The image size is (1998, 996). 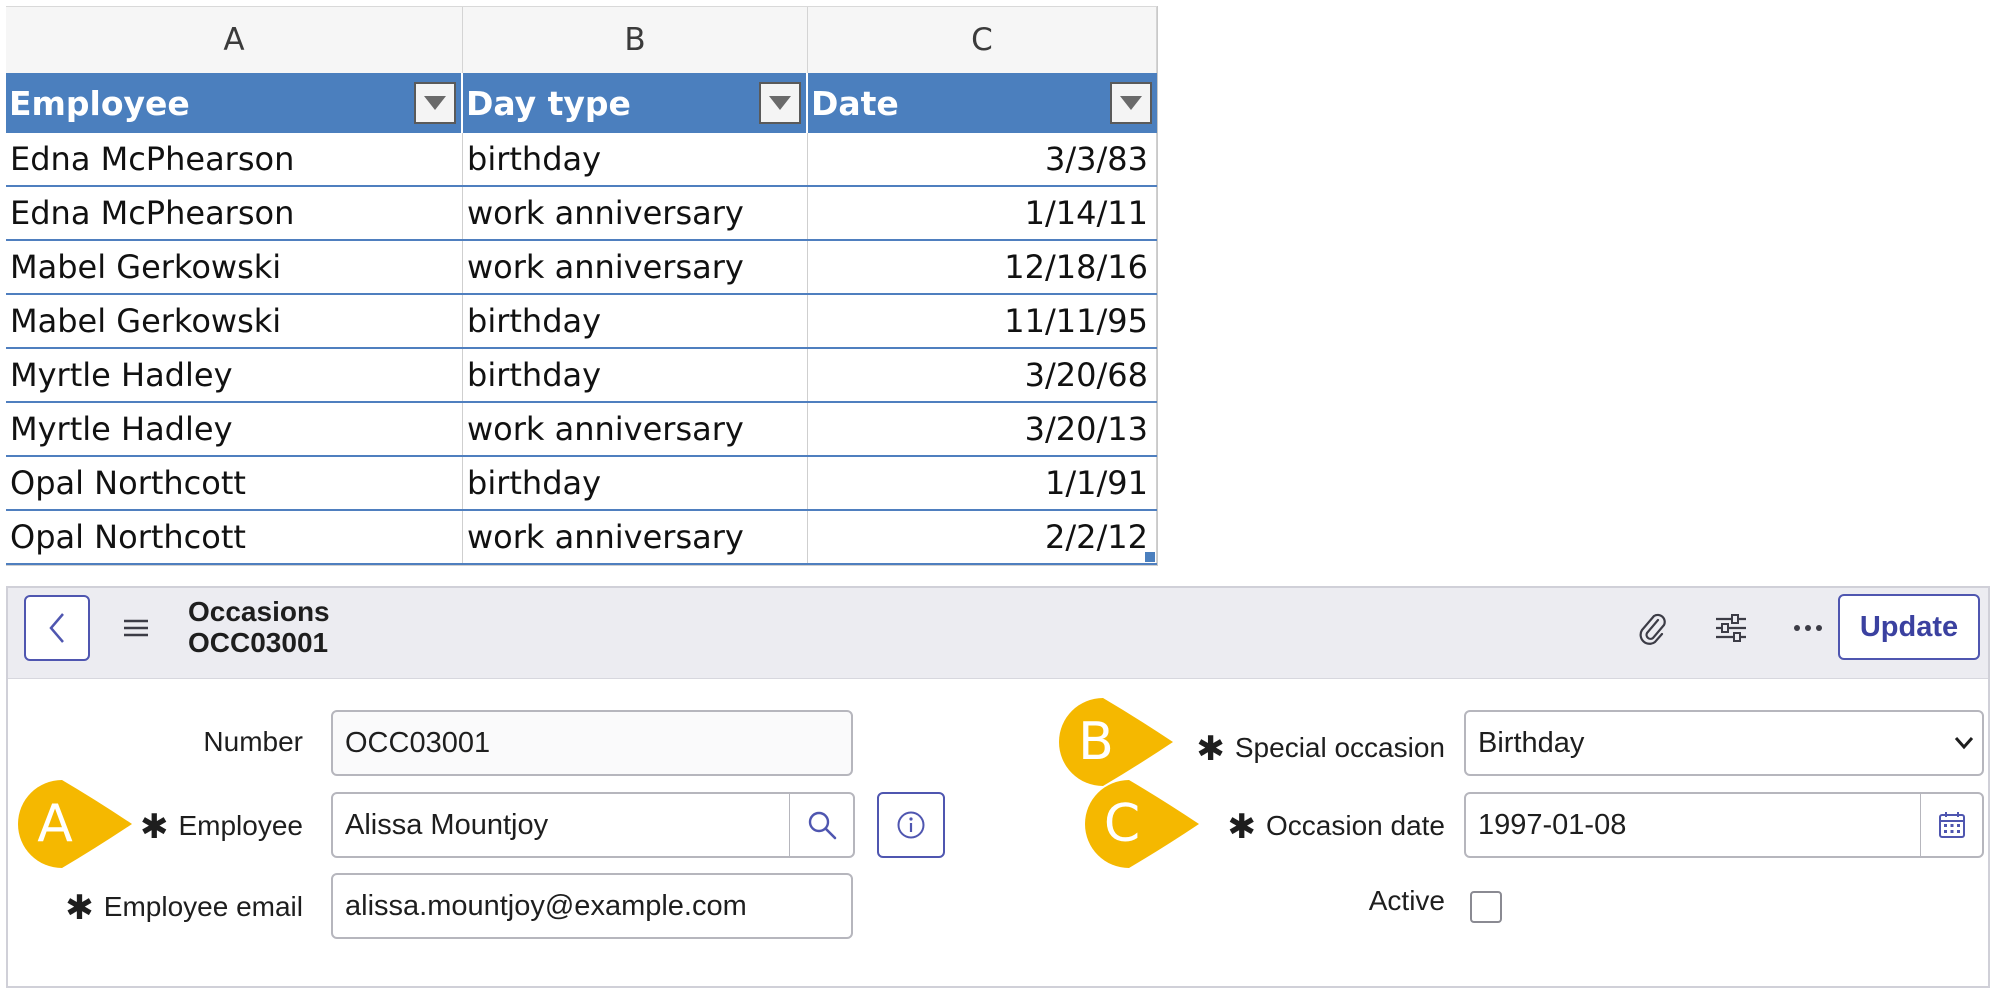 I want to click on back-button, so click(x=57, y=628).